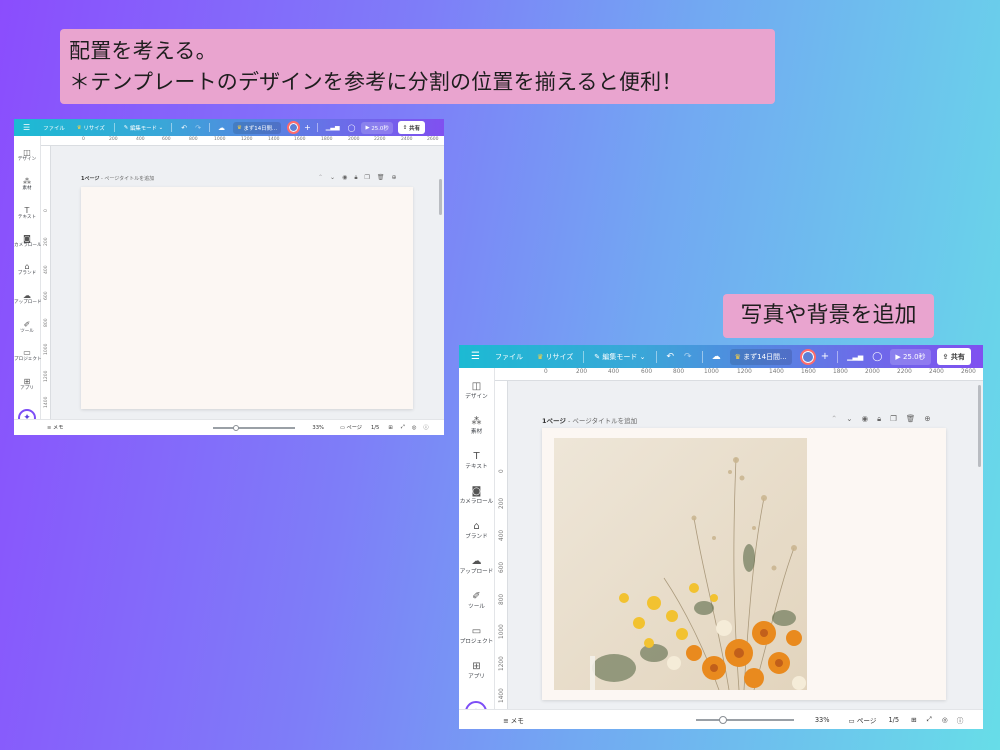  What do you see at coordinates (968, 372) in the screenshot?
I see `ruler-tick: 2600` at bounding box center [968, 372].